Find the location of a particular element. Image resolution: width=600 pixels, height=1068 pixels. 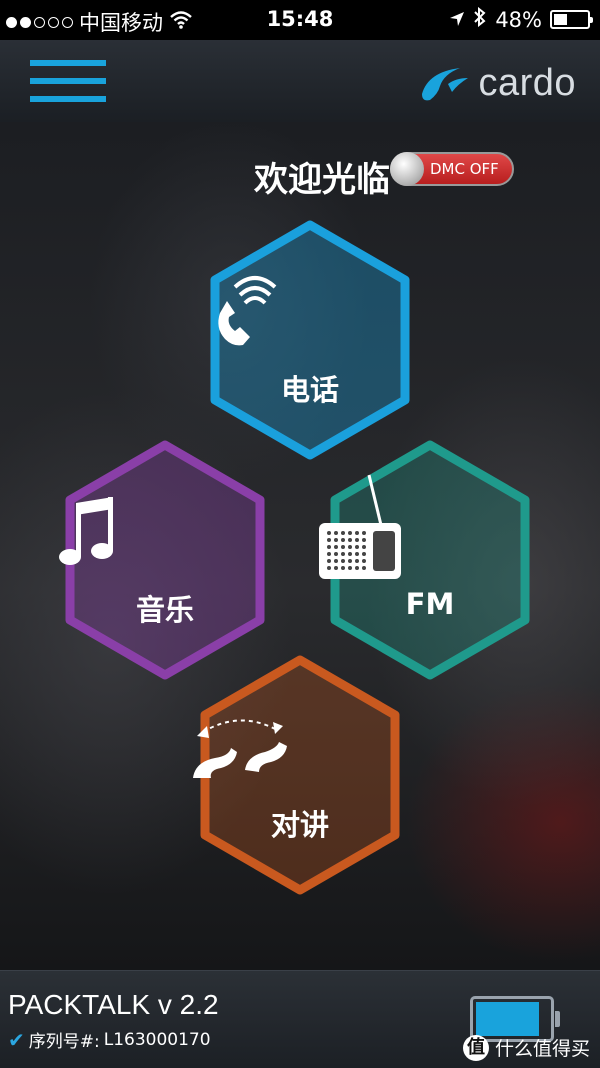

status-right: 48% is located at coordinates (521, 19).